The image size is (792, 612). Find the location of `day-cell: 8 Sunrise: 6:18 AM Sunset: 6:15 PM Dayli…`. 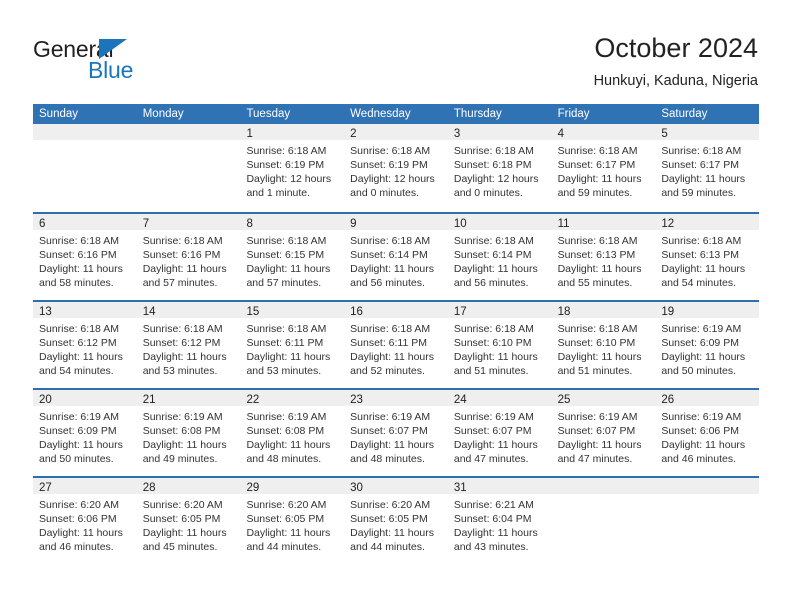

day-cell: 8 Sunrise: 6:18 AM Sunset: 6:15 PM Dayli… is located at coordinates (292, 257).